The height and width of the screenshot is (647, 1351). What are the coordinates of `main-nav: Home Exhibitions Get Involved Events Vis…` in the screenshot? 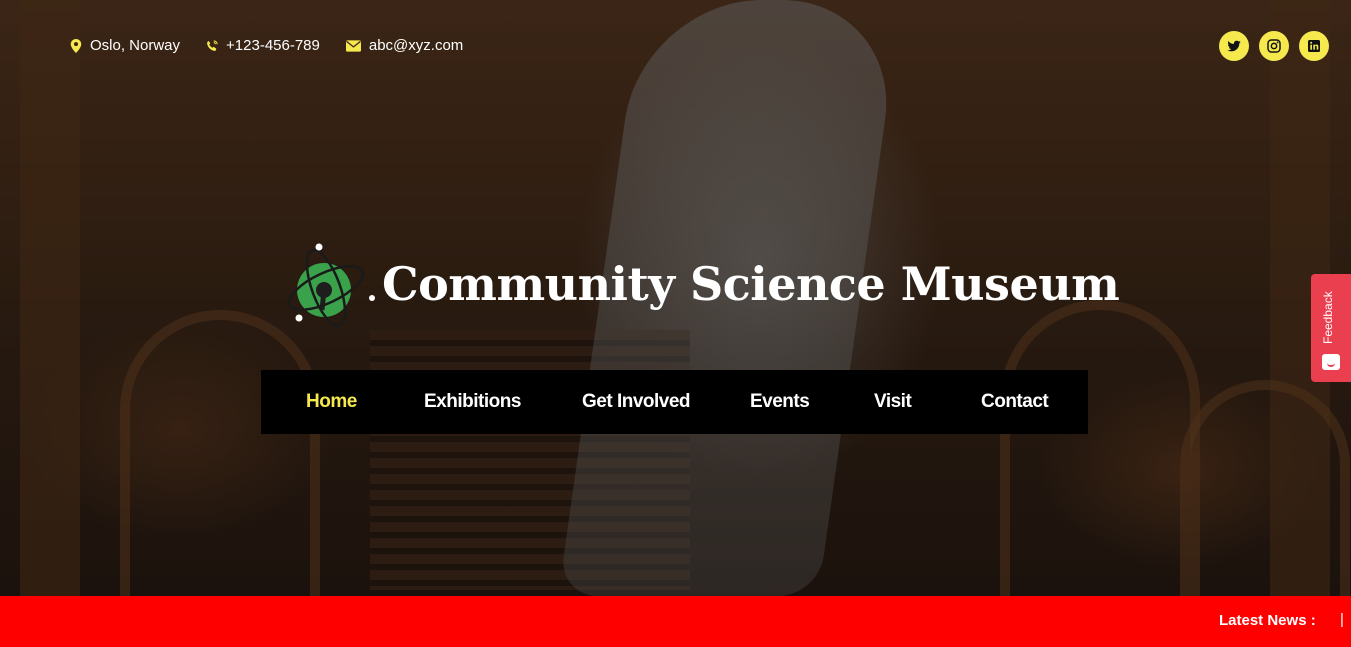 It's located at (674, 402).